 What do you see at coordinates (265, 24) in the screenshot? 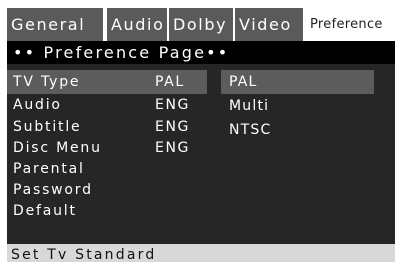
I see `tab-video-label: Video` at bounding box center [265, 24].